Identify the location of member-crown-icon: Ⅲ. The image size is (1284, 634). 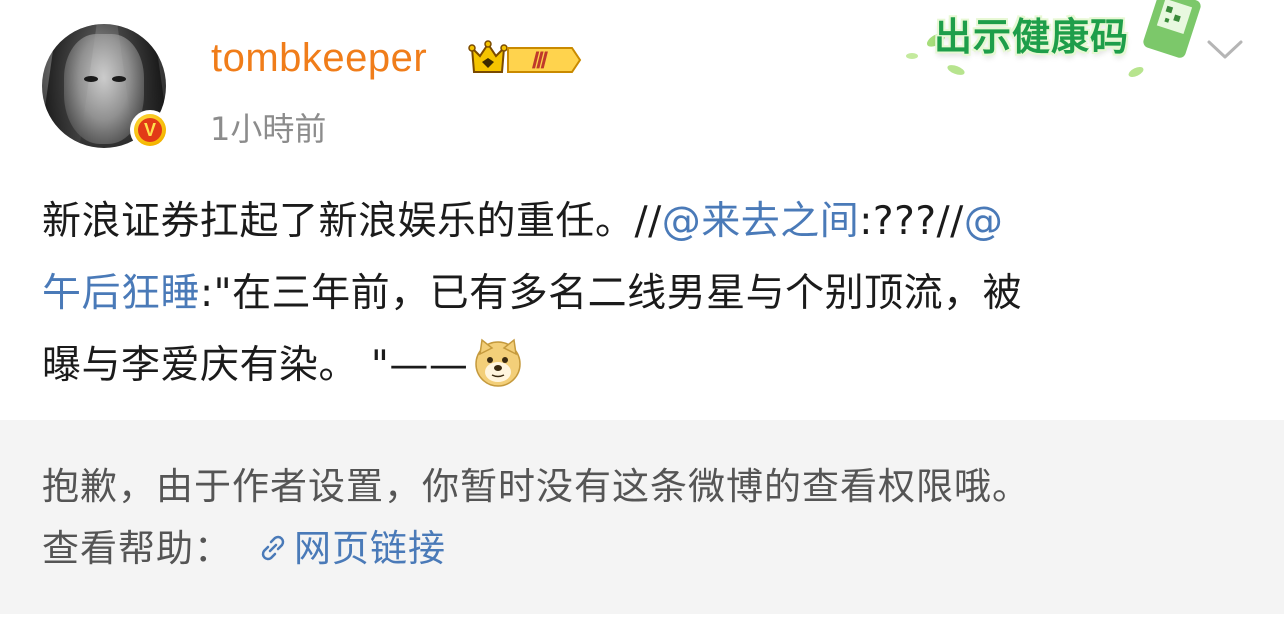
(526, 59).